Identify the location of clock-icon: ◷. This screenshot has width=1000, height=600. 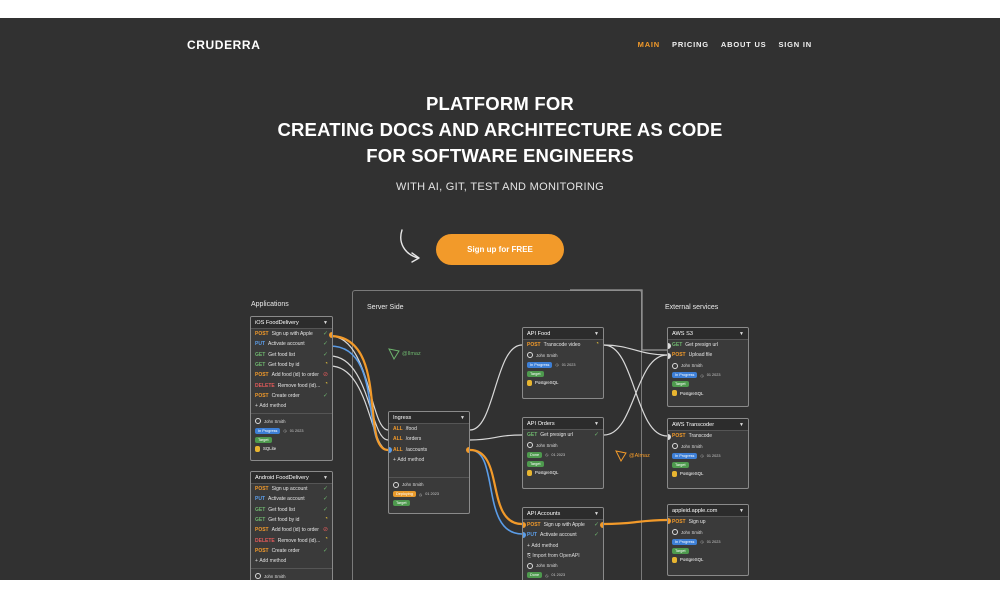
(547, 455).